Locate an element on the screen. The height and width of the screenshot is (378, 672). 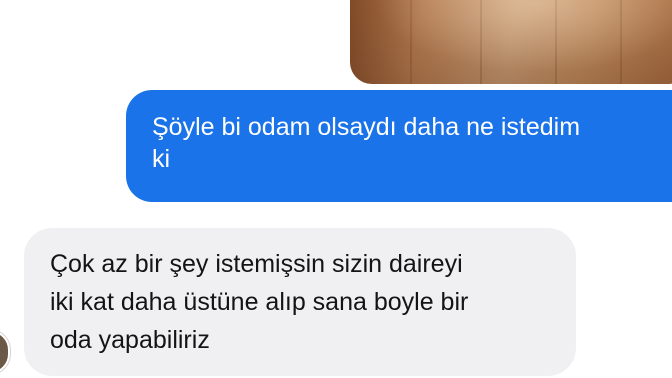
message-text-line: oda yapabiliriz is located at coordinates (130, 340).